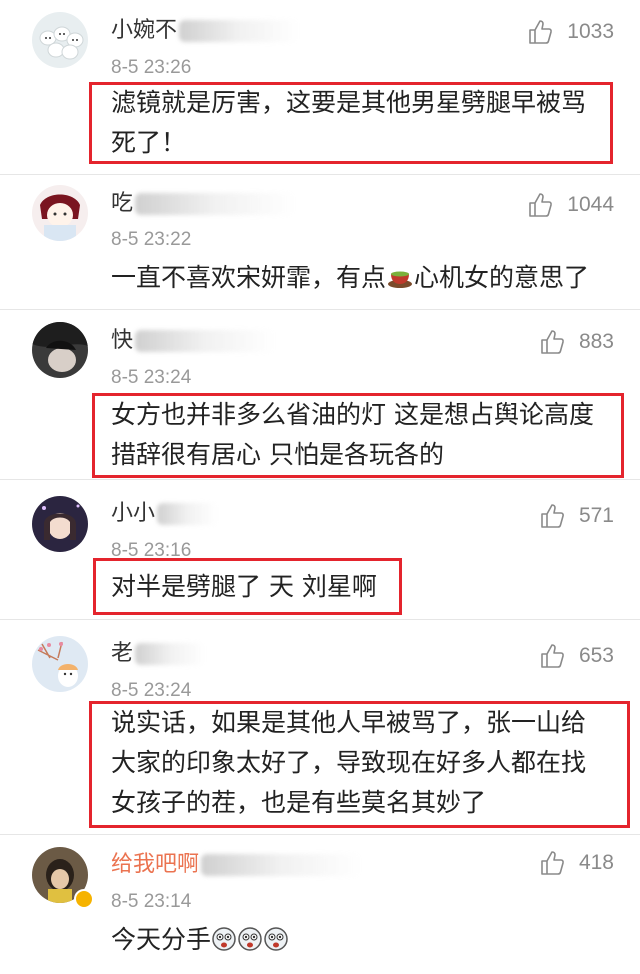 Image resolution: width=640 pixels, height=974 pixels. Describe the element at coordinates (576, 863) in the screenshot. I see `like-button: 418` at that location.